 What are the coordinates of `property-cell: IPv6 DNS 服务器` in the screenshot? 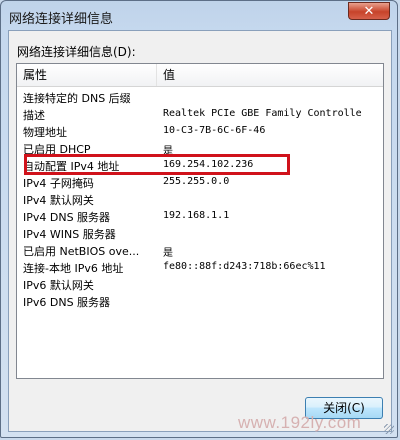 It's located at (67, 302).